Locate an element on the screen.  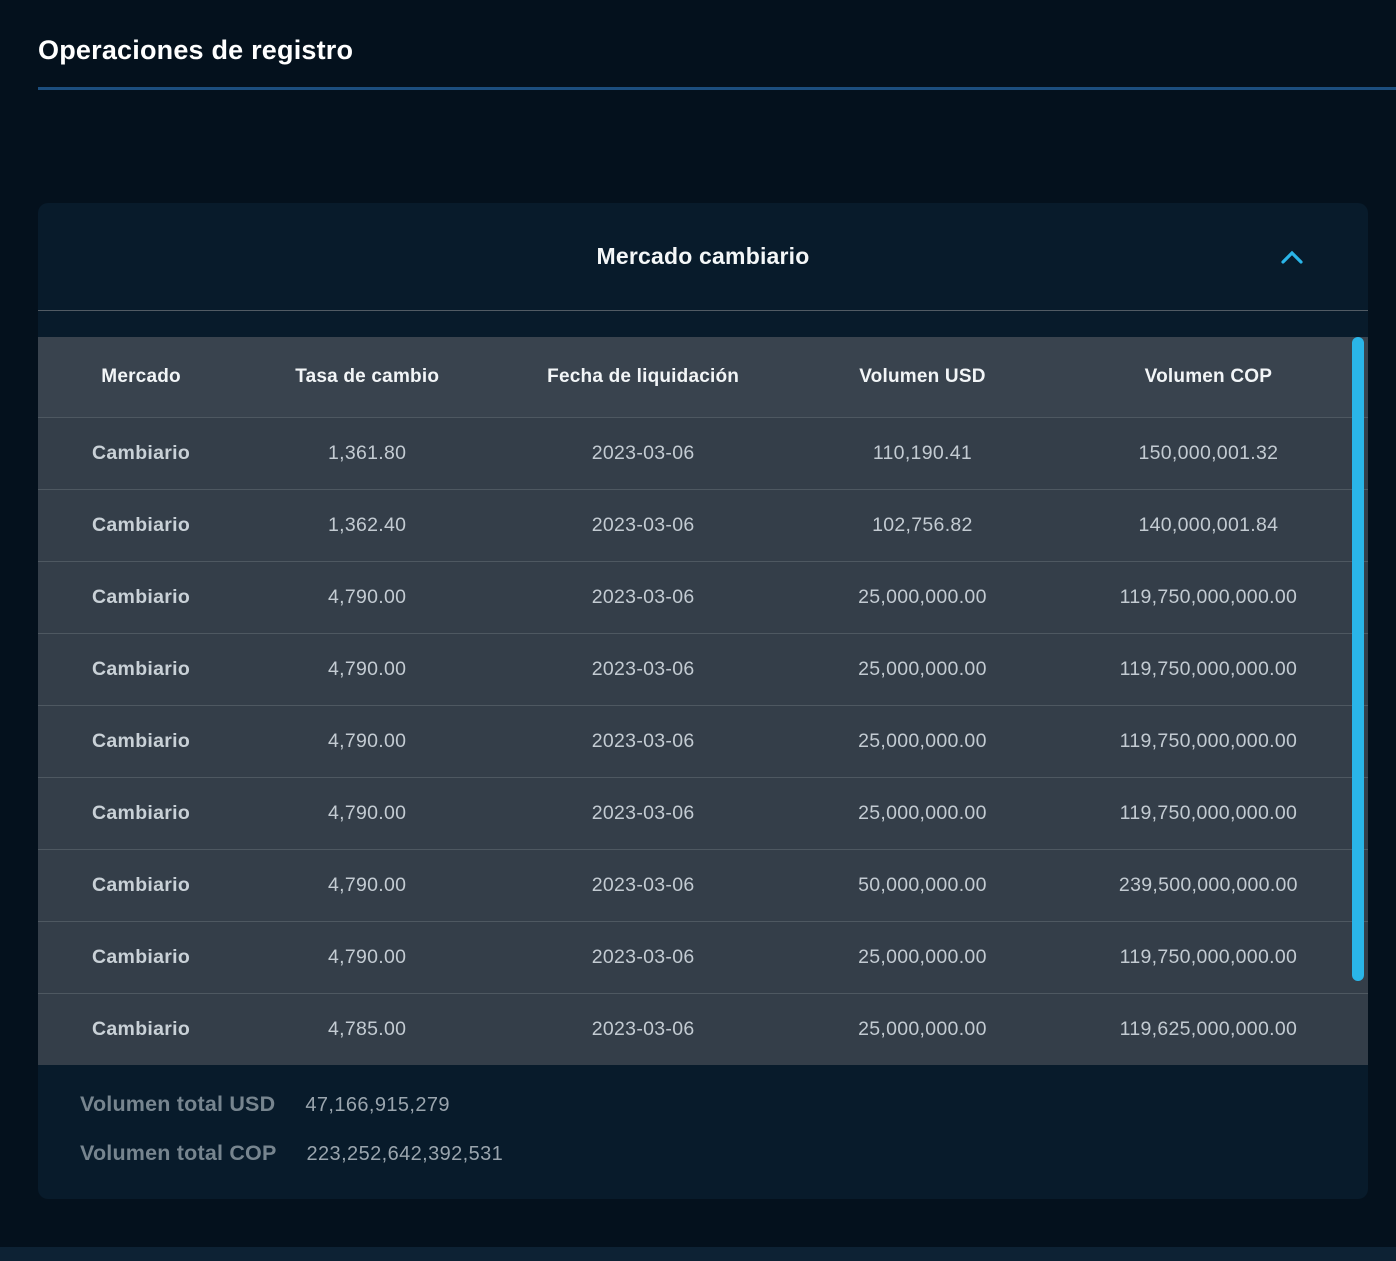
cell-volumen-usd: 110,190.41 is located at coordinates (922, 453).